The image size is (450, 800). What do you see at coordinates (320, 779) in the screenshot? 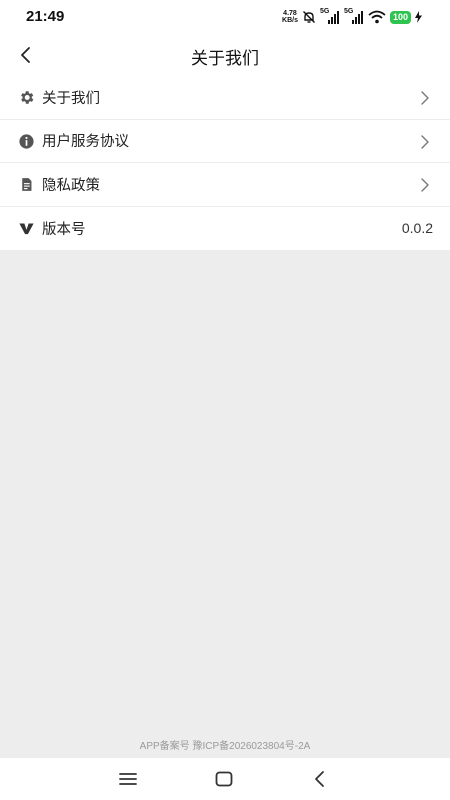
I see `back-chevron-icon` at bounding box center [320, 779].